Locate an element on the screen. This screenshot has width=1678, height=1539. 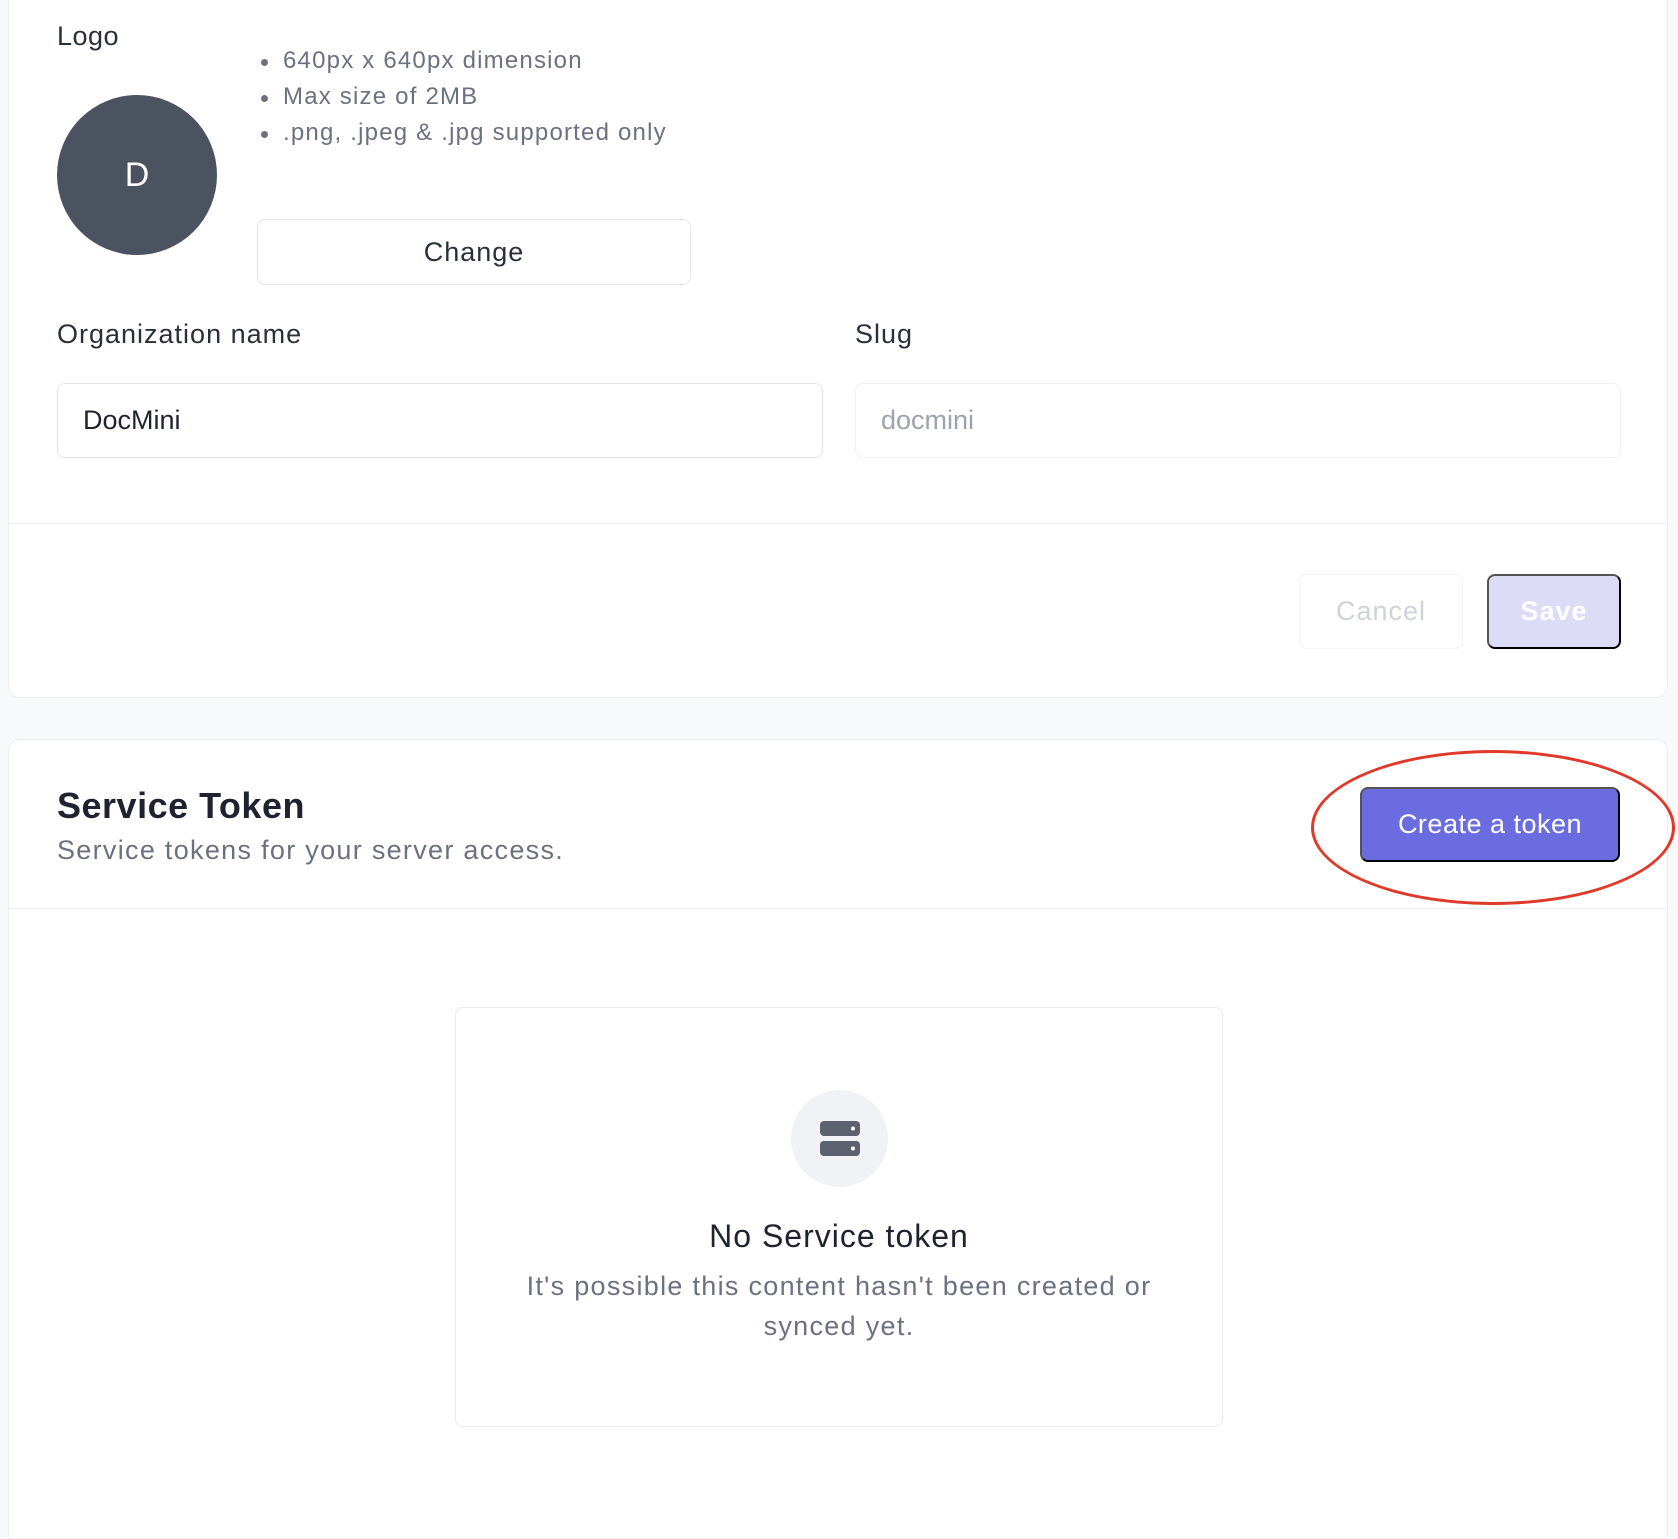
slug-input is located at coordinates (1238, 420).